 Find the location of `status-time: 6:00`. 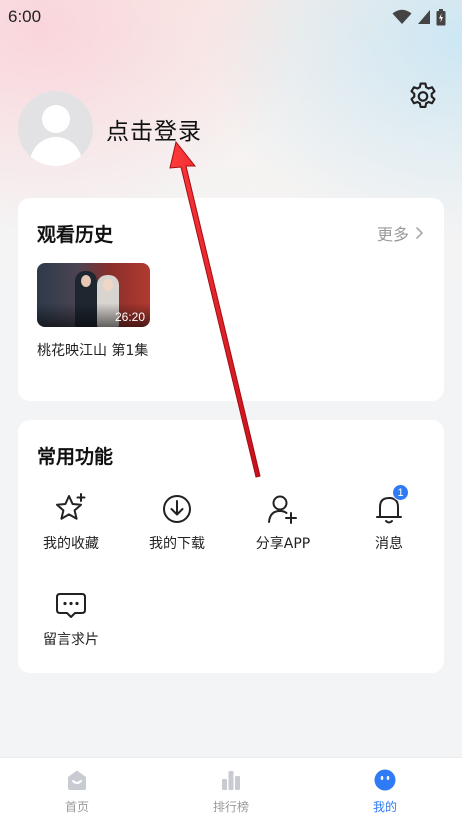

status-time: 6:00 is located at coordinates (25, 16).